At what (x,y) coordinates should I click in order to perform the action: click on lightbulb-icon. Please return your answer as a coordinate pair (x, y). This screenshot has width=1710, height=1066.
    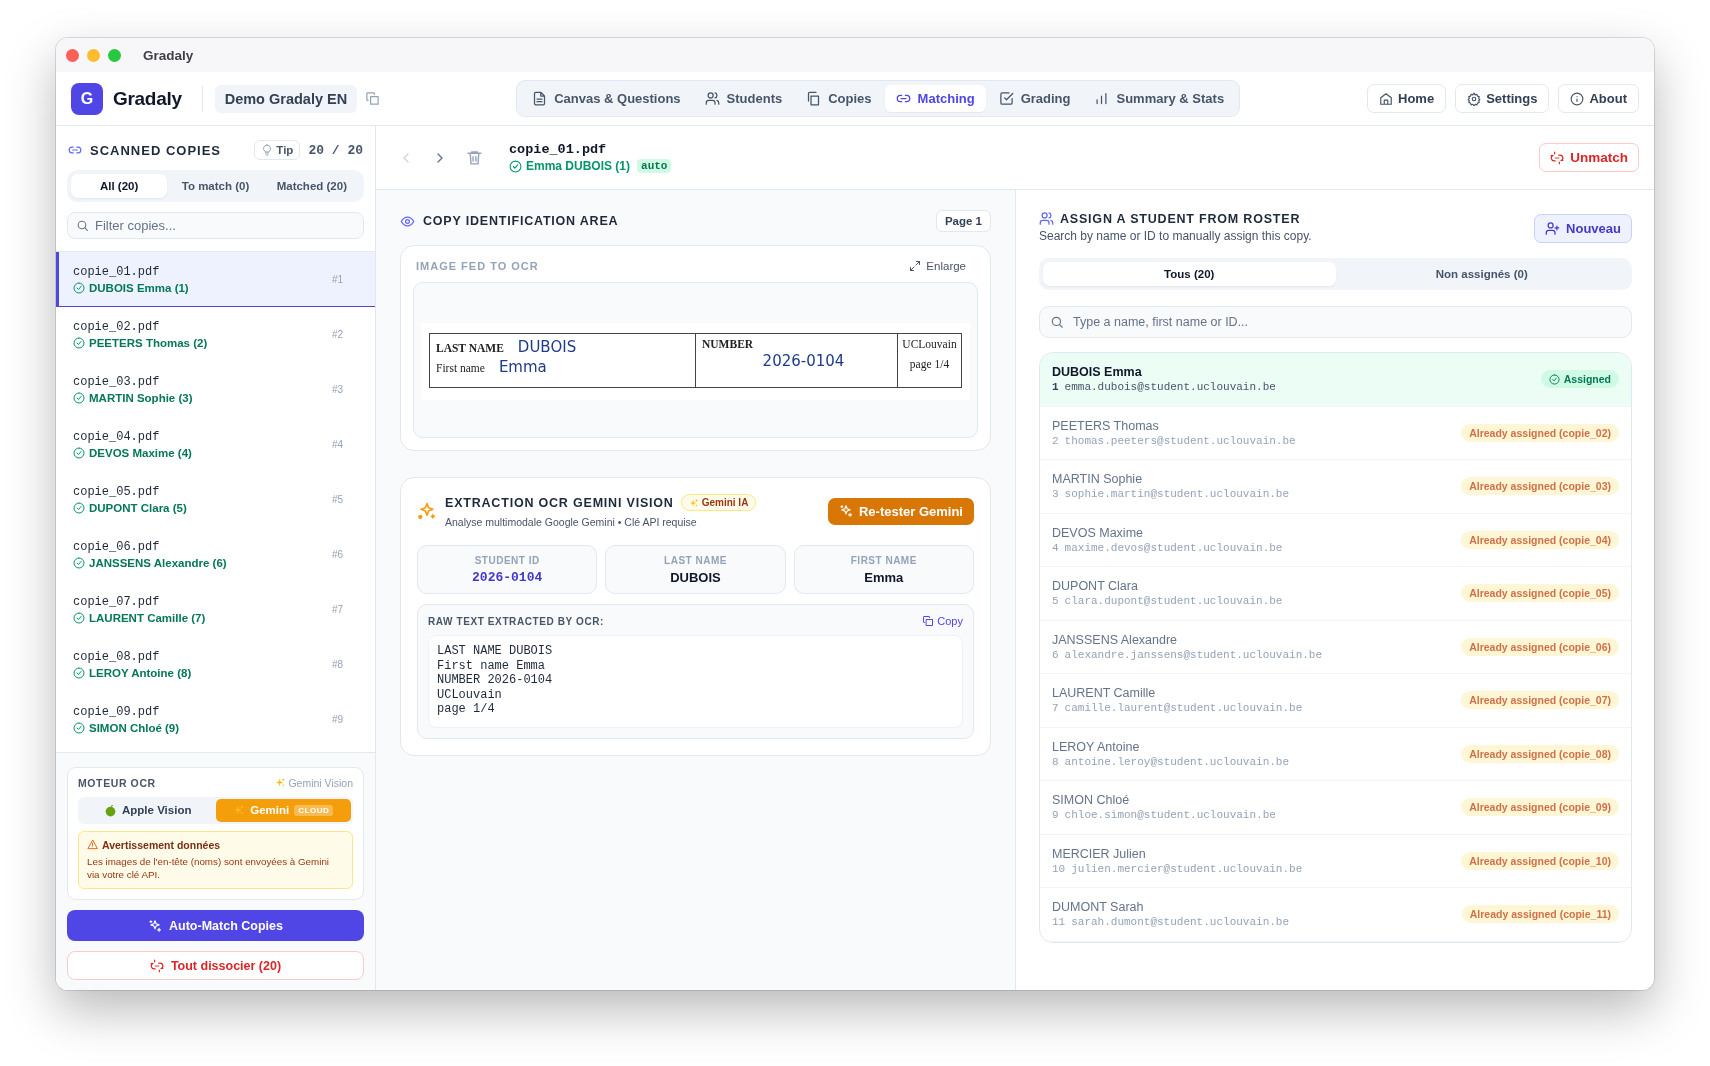
    Looking at the image, I should click on (267, 150).